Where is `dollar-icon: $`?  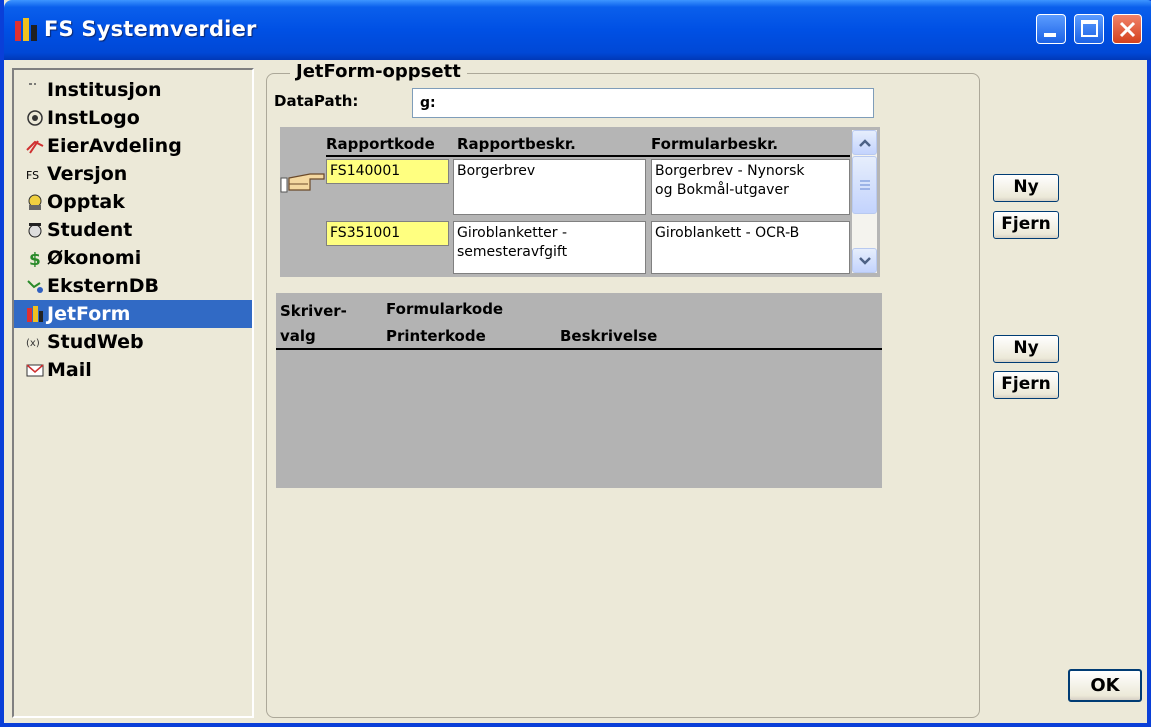
dollar-icon: $ is located at coordinates (35, 258).